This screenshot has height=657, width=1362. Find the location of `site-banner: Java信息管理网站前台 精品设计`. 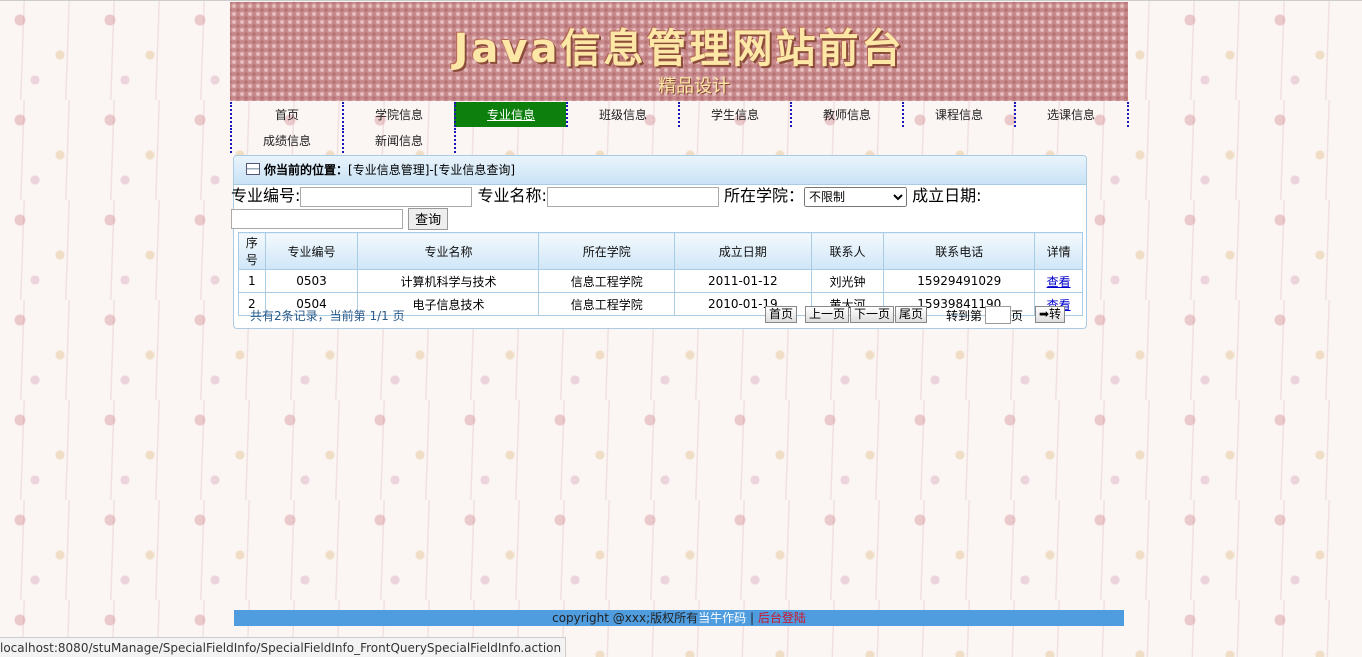

site-banner: Java信息管理网站前台 精品设计 is located at coordinates (679, 51).